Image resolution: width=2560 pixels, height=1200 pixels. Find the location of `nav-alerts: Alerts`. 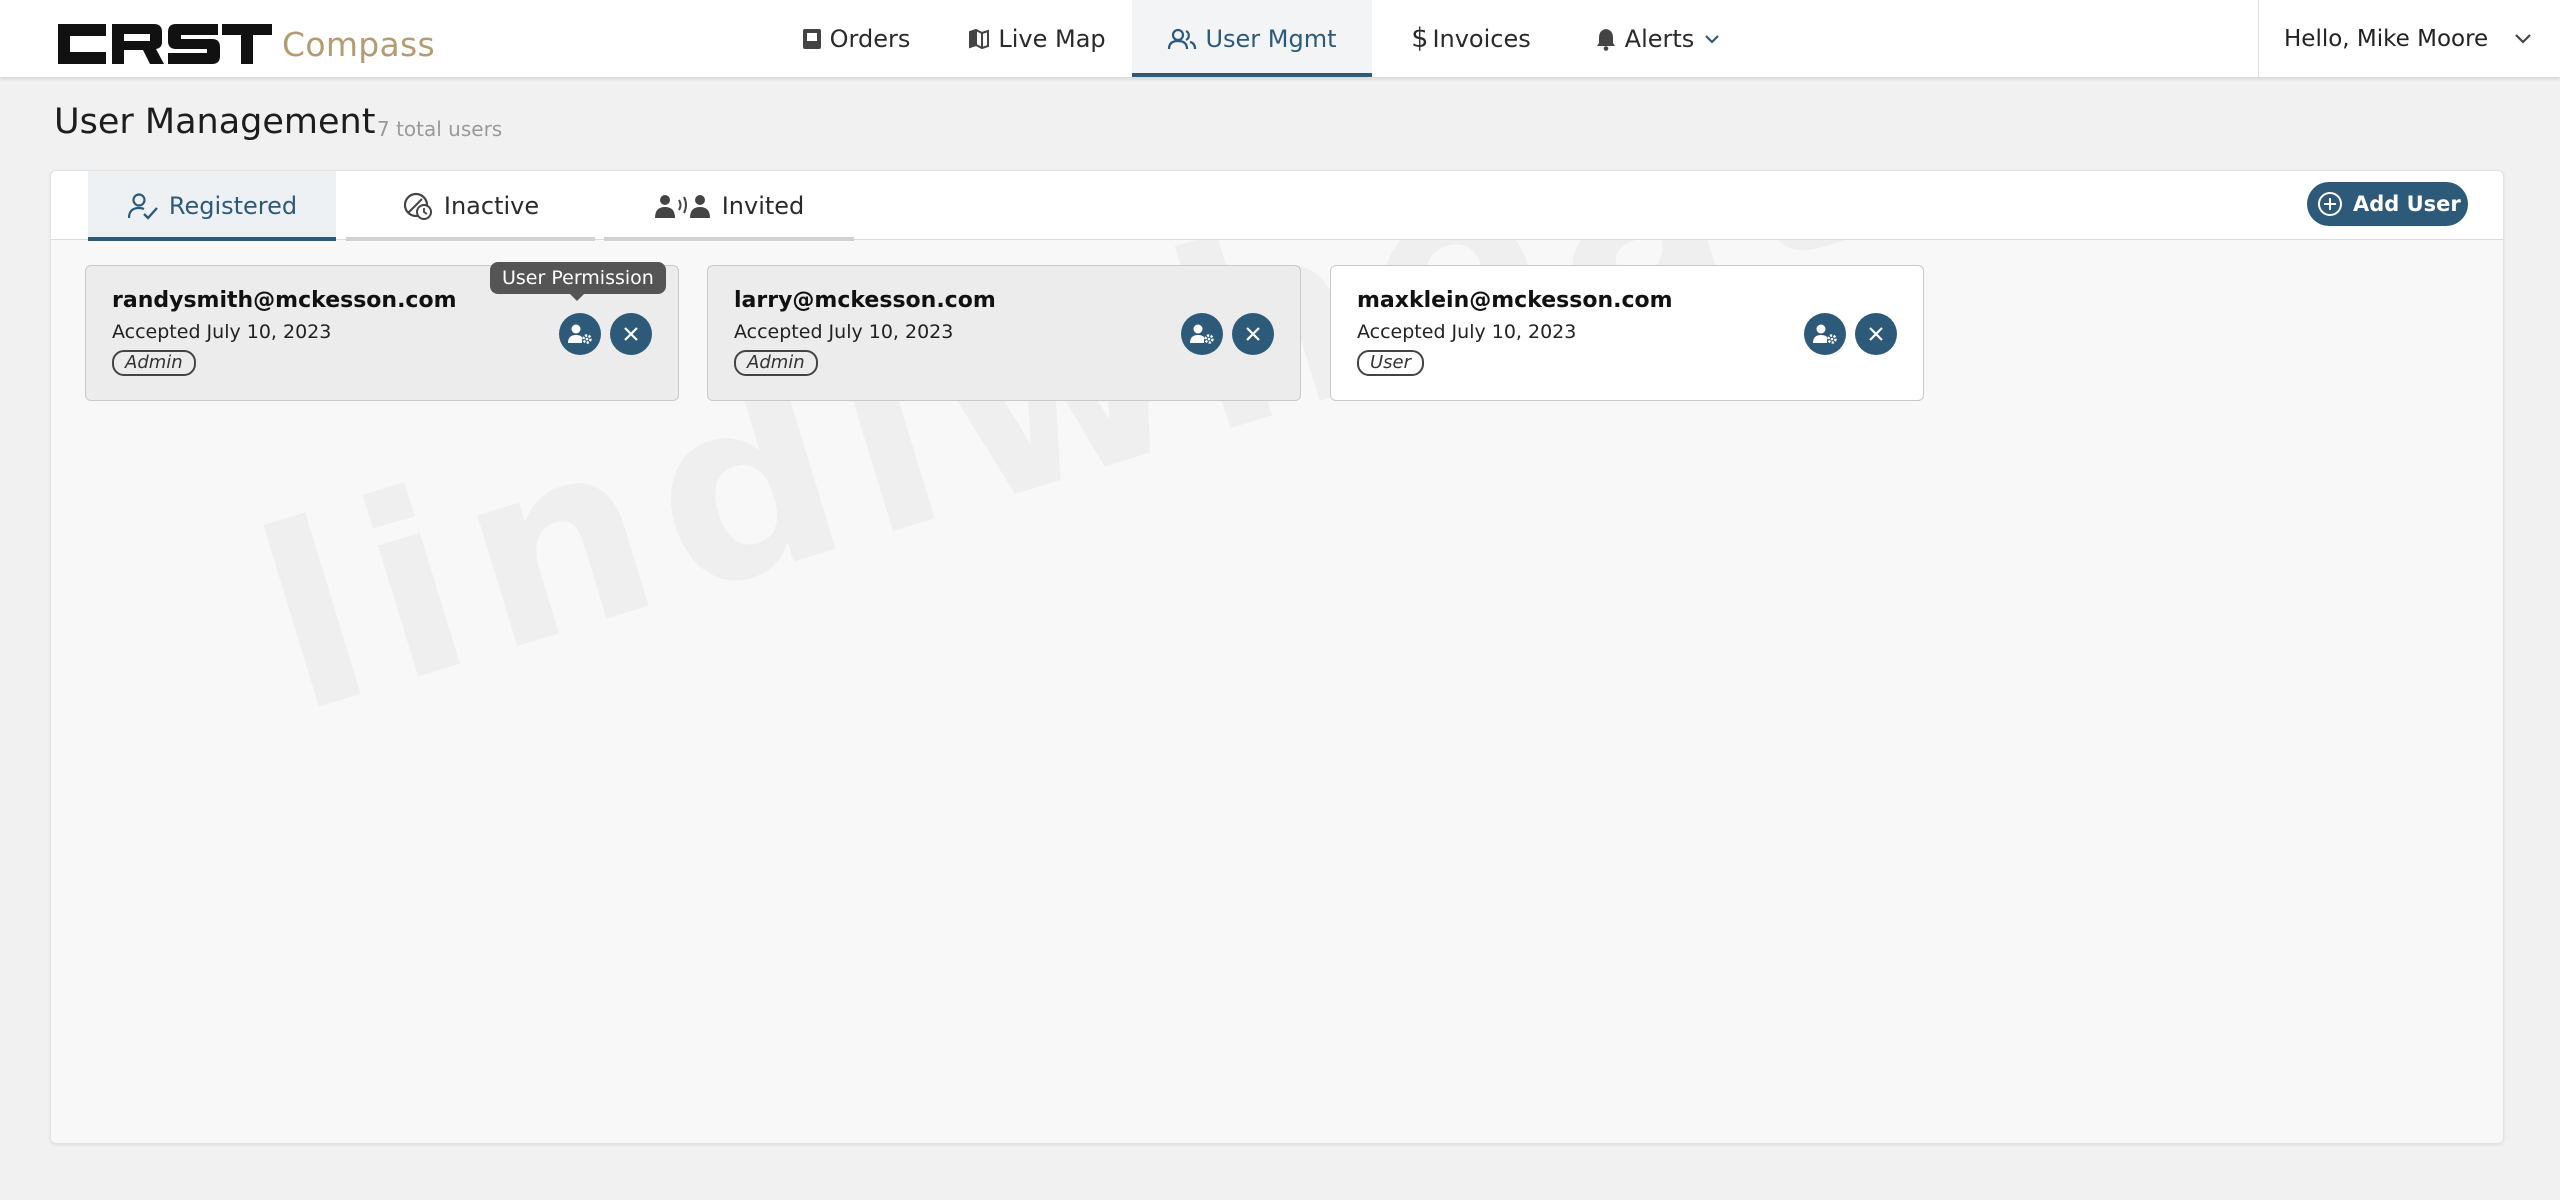

nav-alerts: Alerts is located at coordinates (1657, 38).